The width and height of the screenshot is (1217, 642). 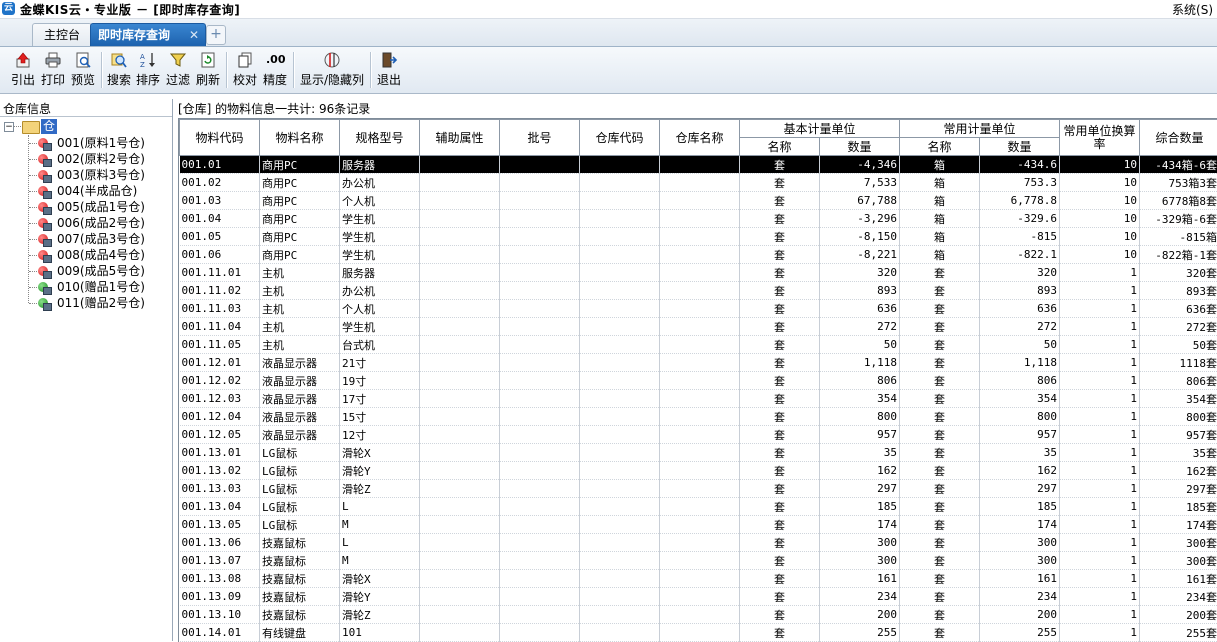 I want to click on table-cell: 001.13.07, so click(x=220, y=561).